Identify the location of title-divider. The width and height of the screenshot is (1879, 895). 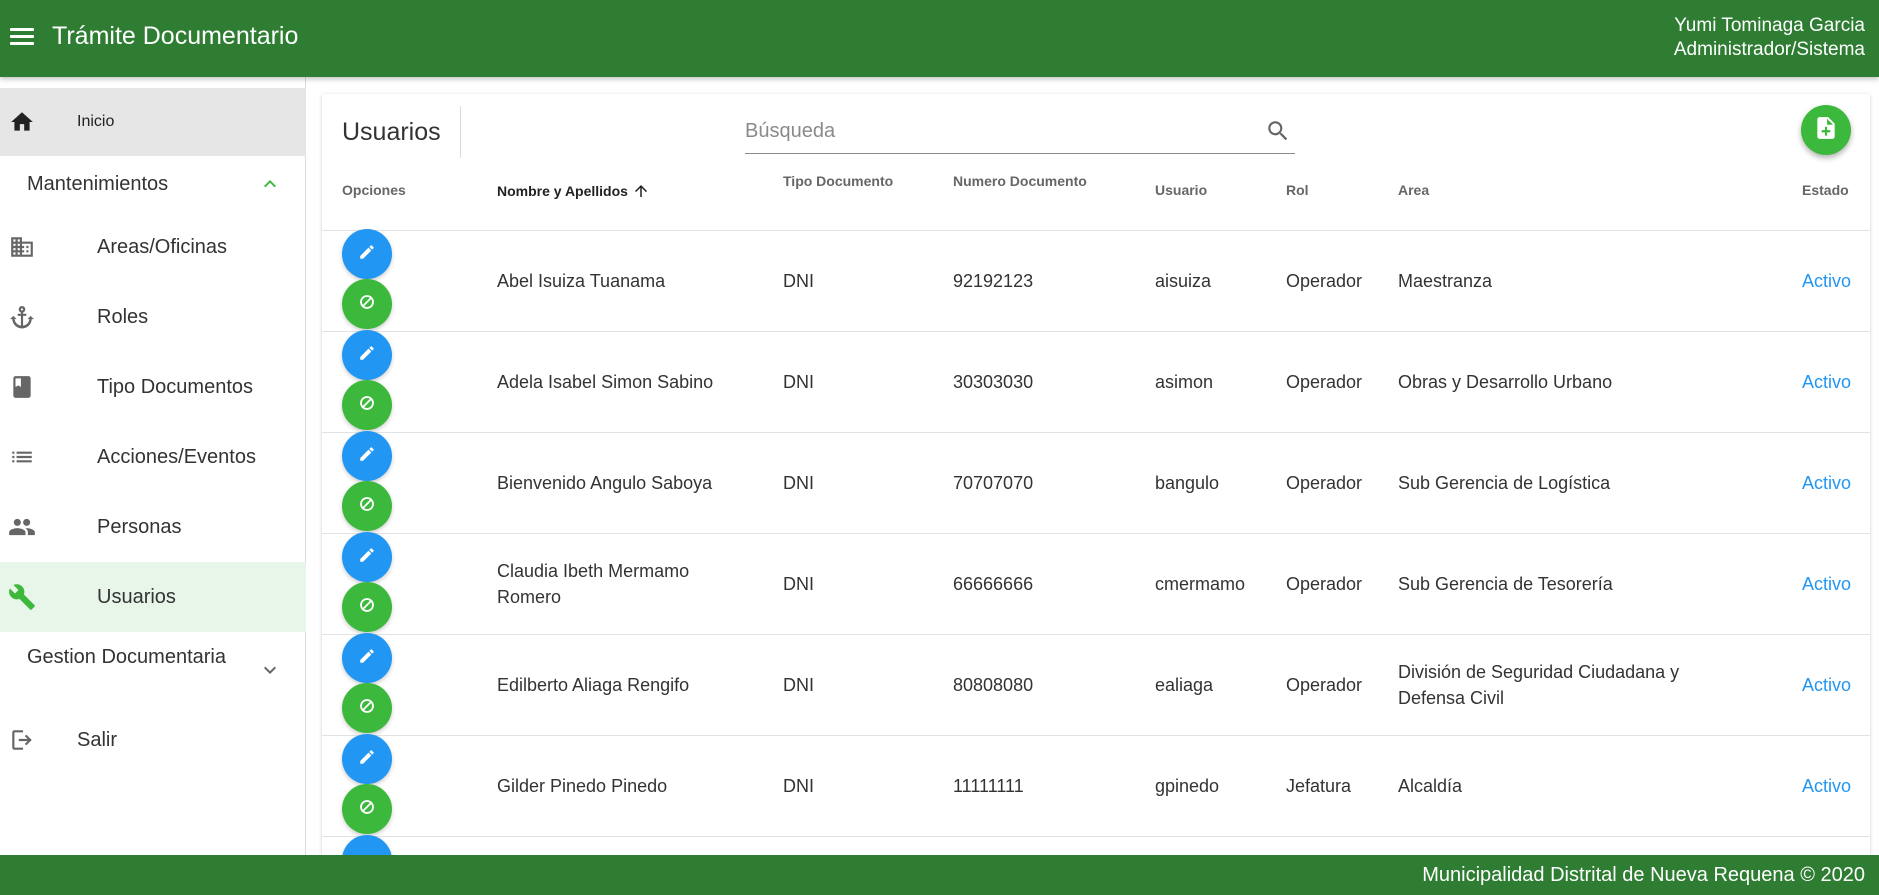
(460, 132).